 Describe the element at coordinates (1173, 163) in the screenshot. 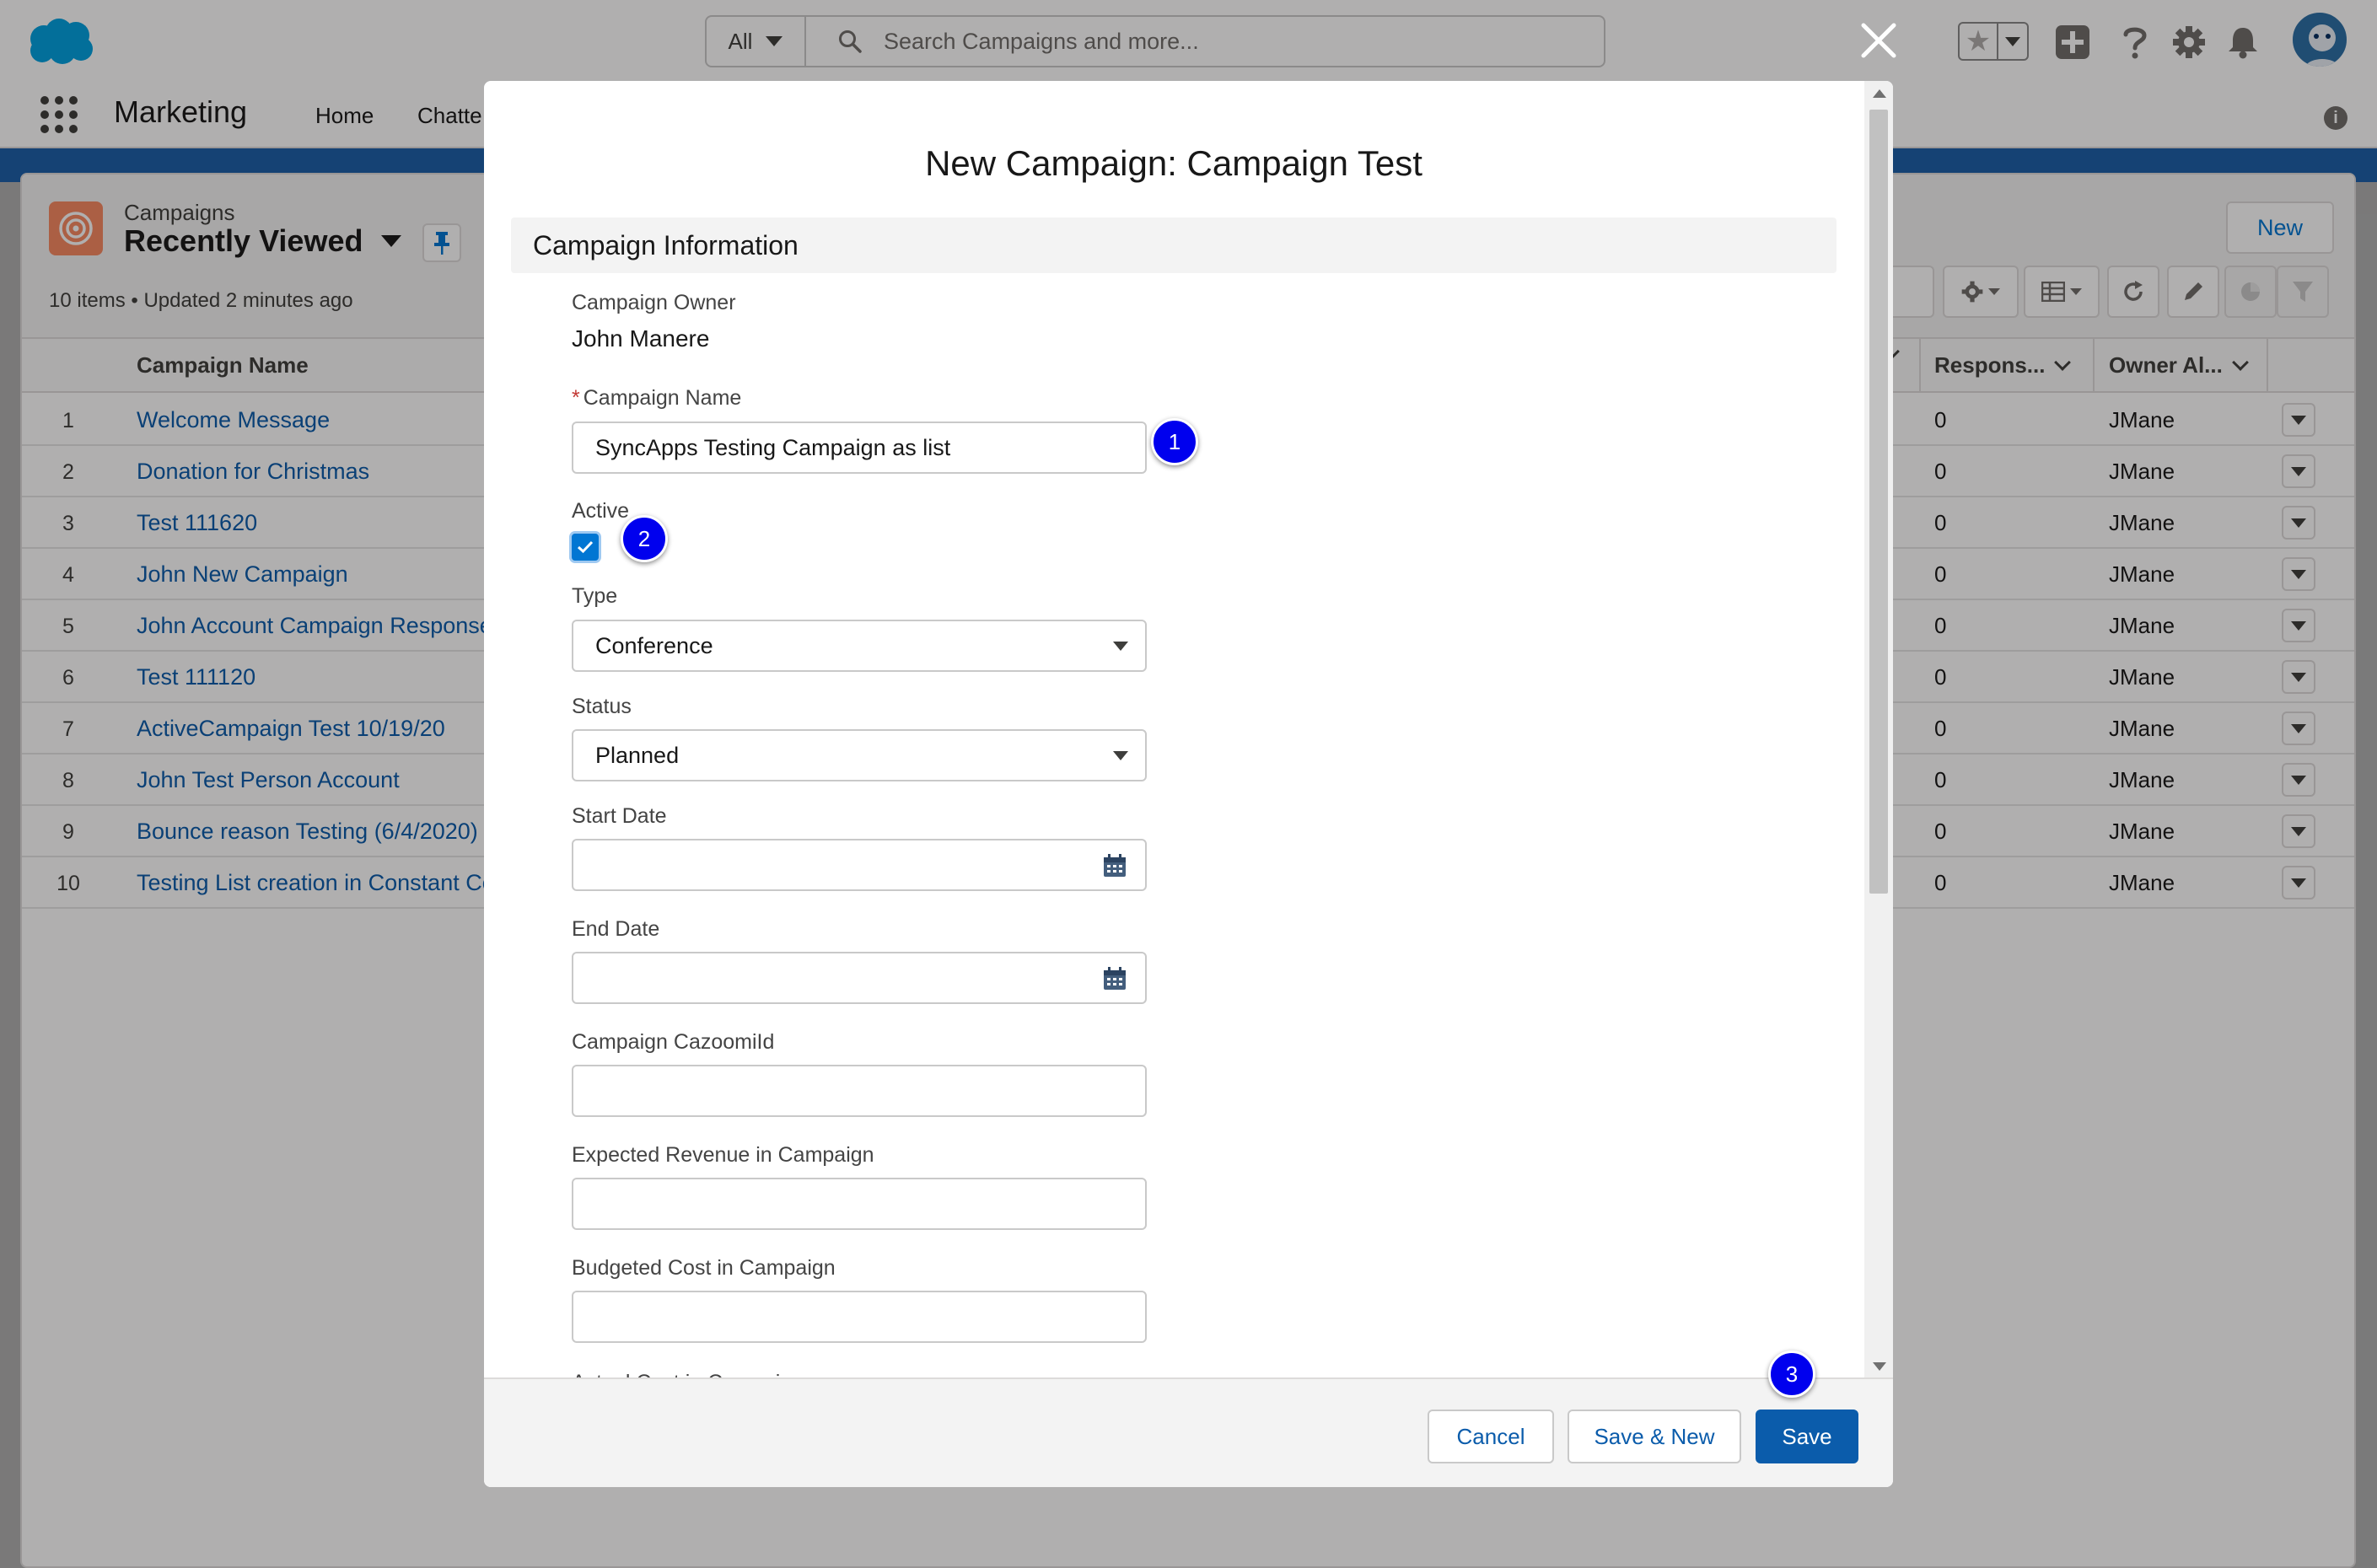

I see `modal-title: New Campaign: Campaign Test` at that location.